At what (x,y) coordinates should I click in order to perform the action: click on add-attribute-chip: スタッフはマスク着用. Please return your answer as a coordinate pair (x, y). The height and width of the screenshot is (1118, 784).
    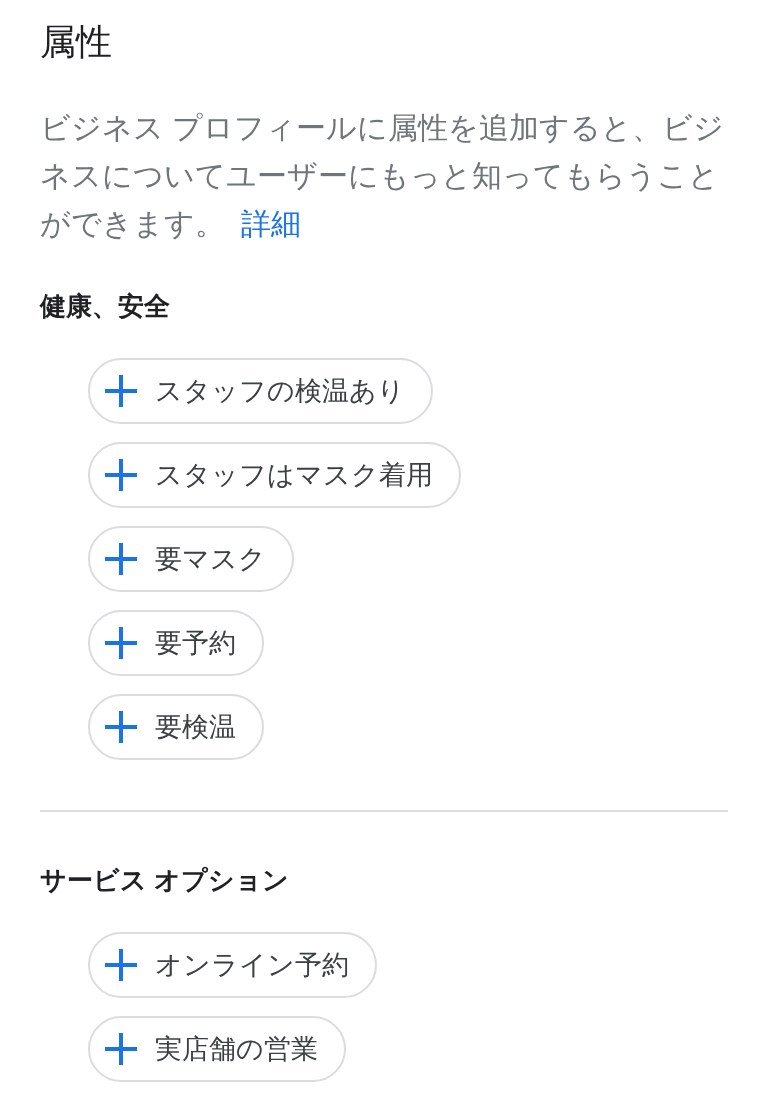
    Looking at the image, I should click on (274, 475).